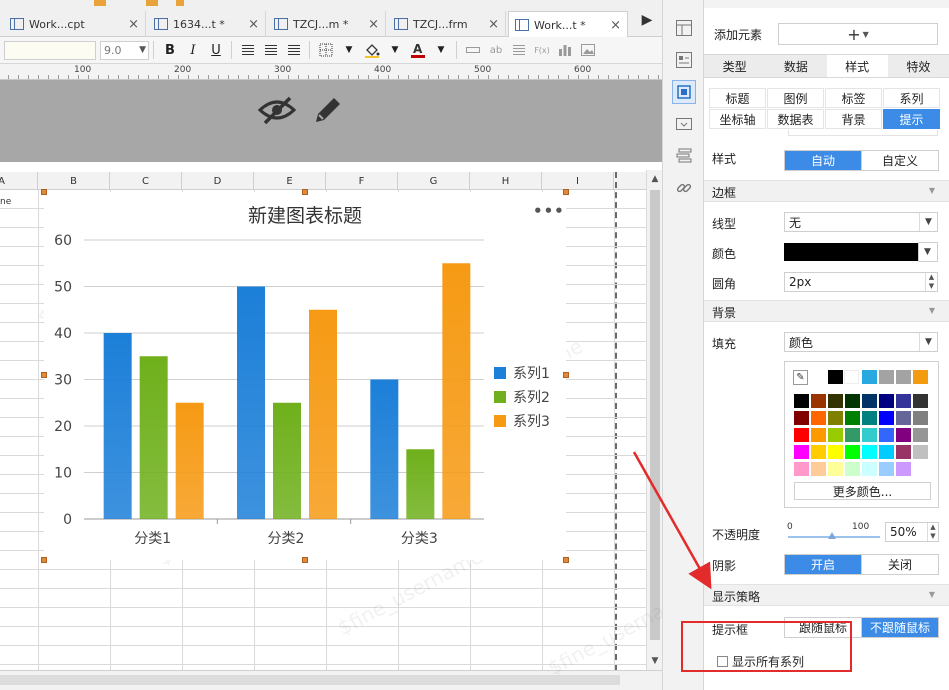  Describe the element at coordinates (899, 160) in the screenshot. I see `style-custom-button: 自定义` at that location.